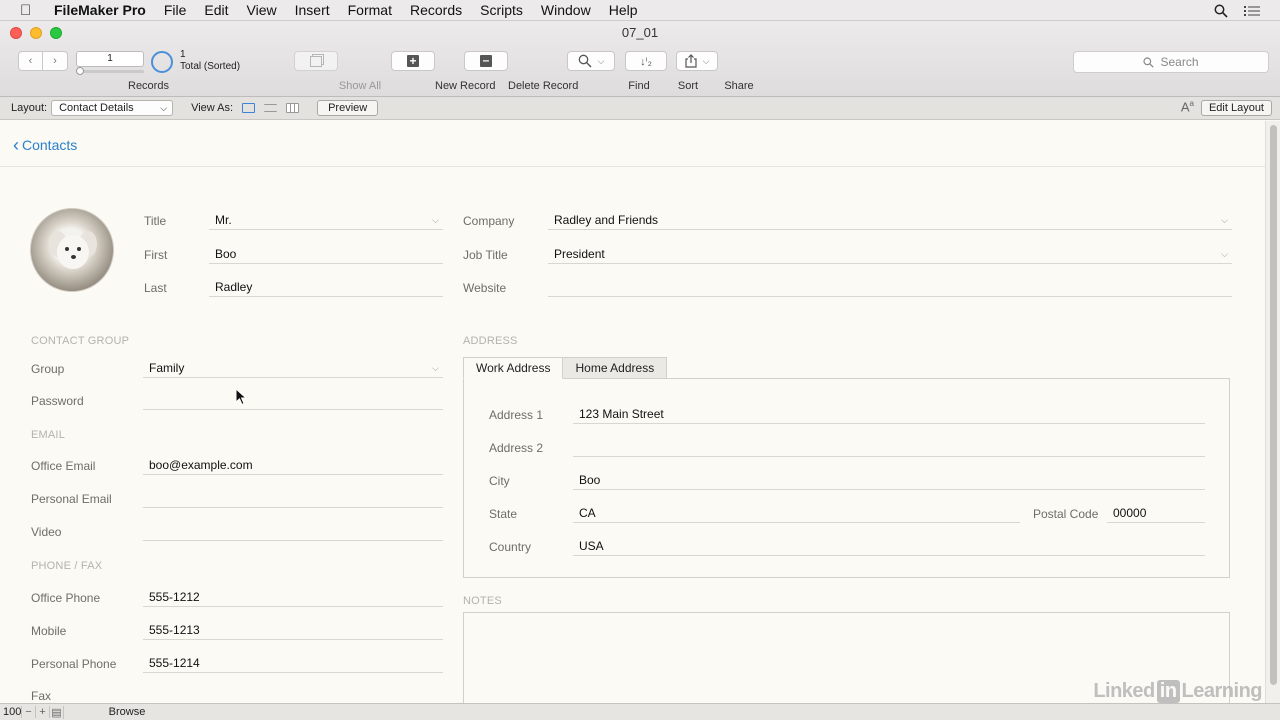 This screenshot has width=1280, height=720. What do you see at coordinates (646, 61) in the screenshot?
I see `sort-icon: ↓ⁱ₂` at bounding box center [646, 61].